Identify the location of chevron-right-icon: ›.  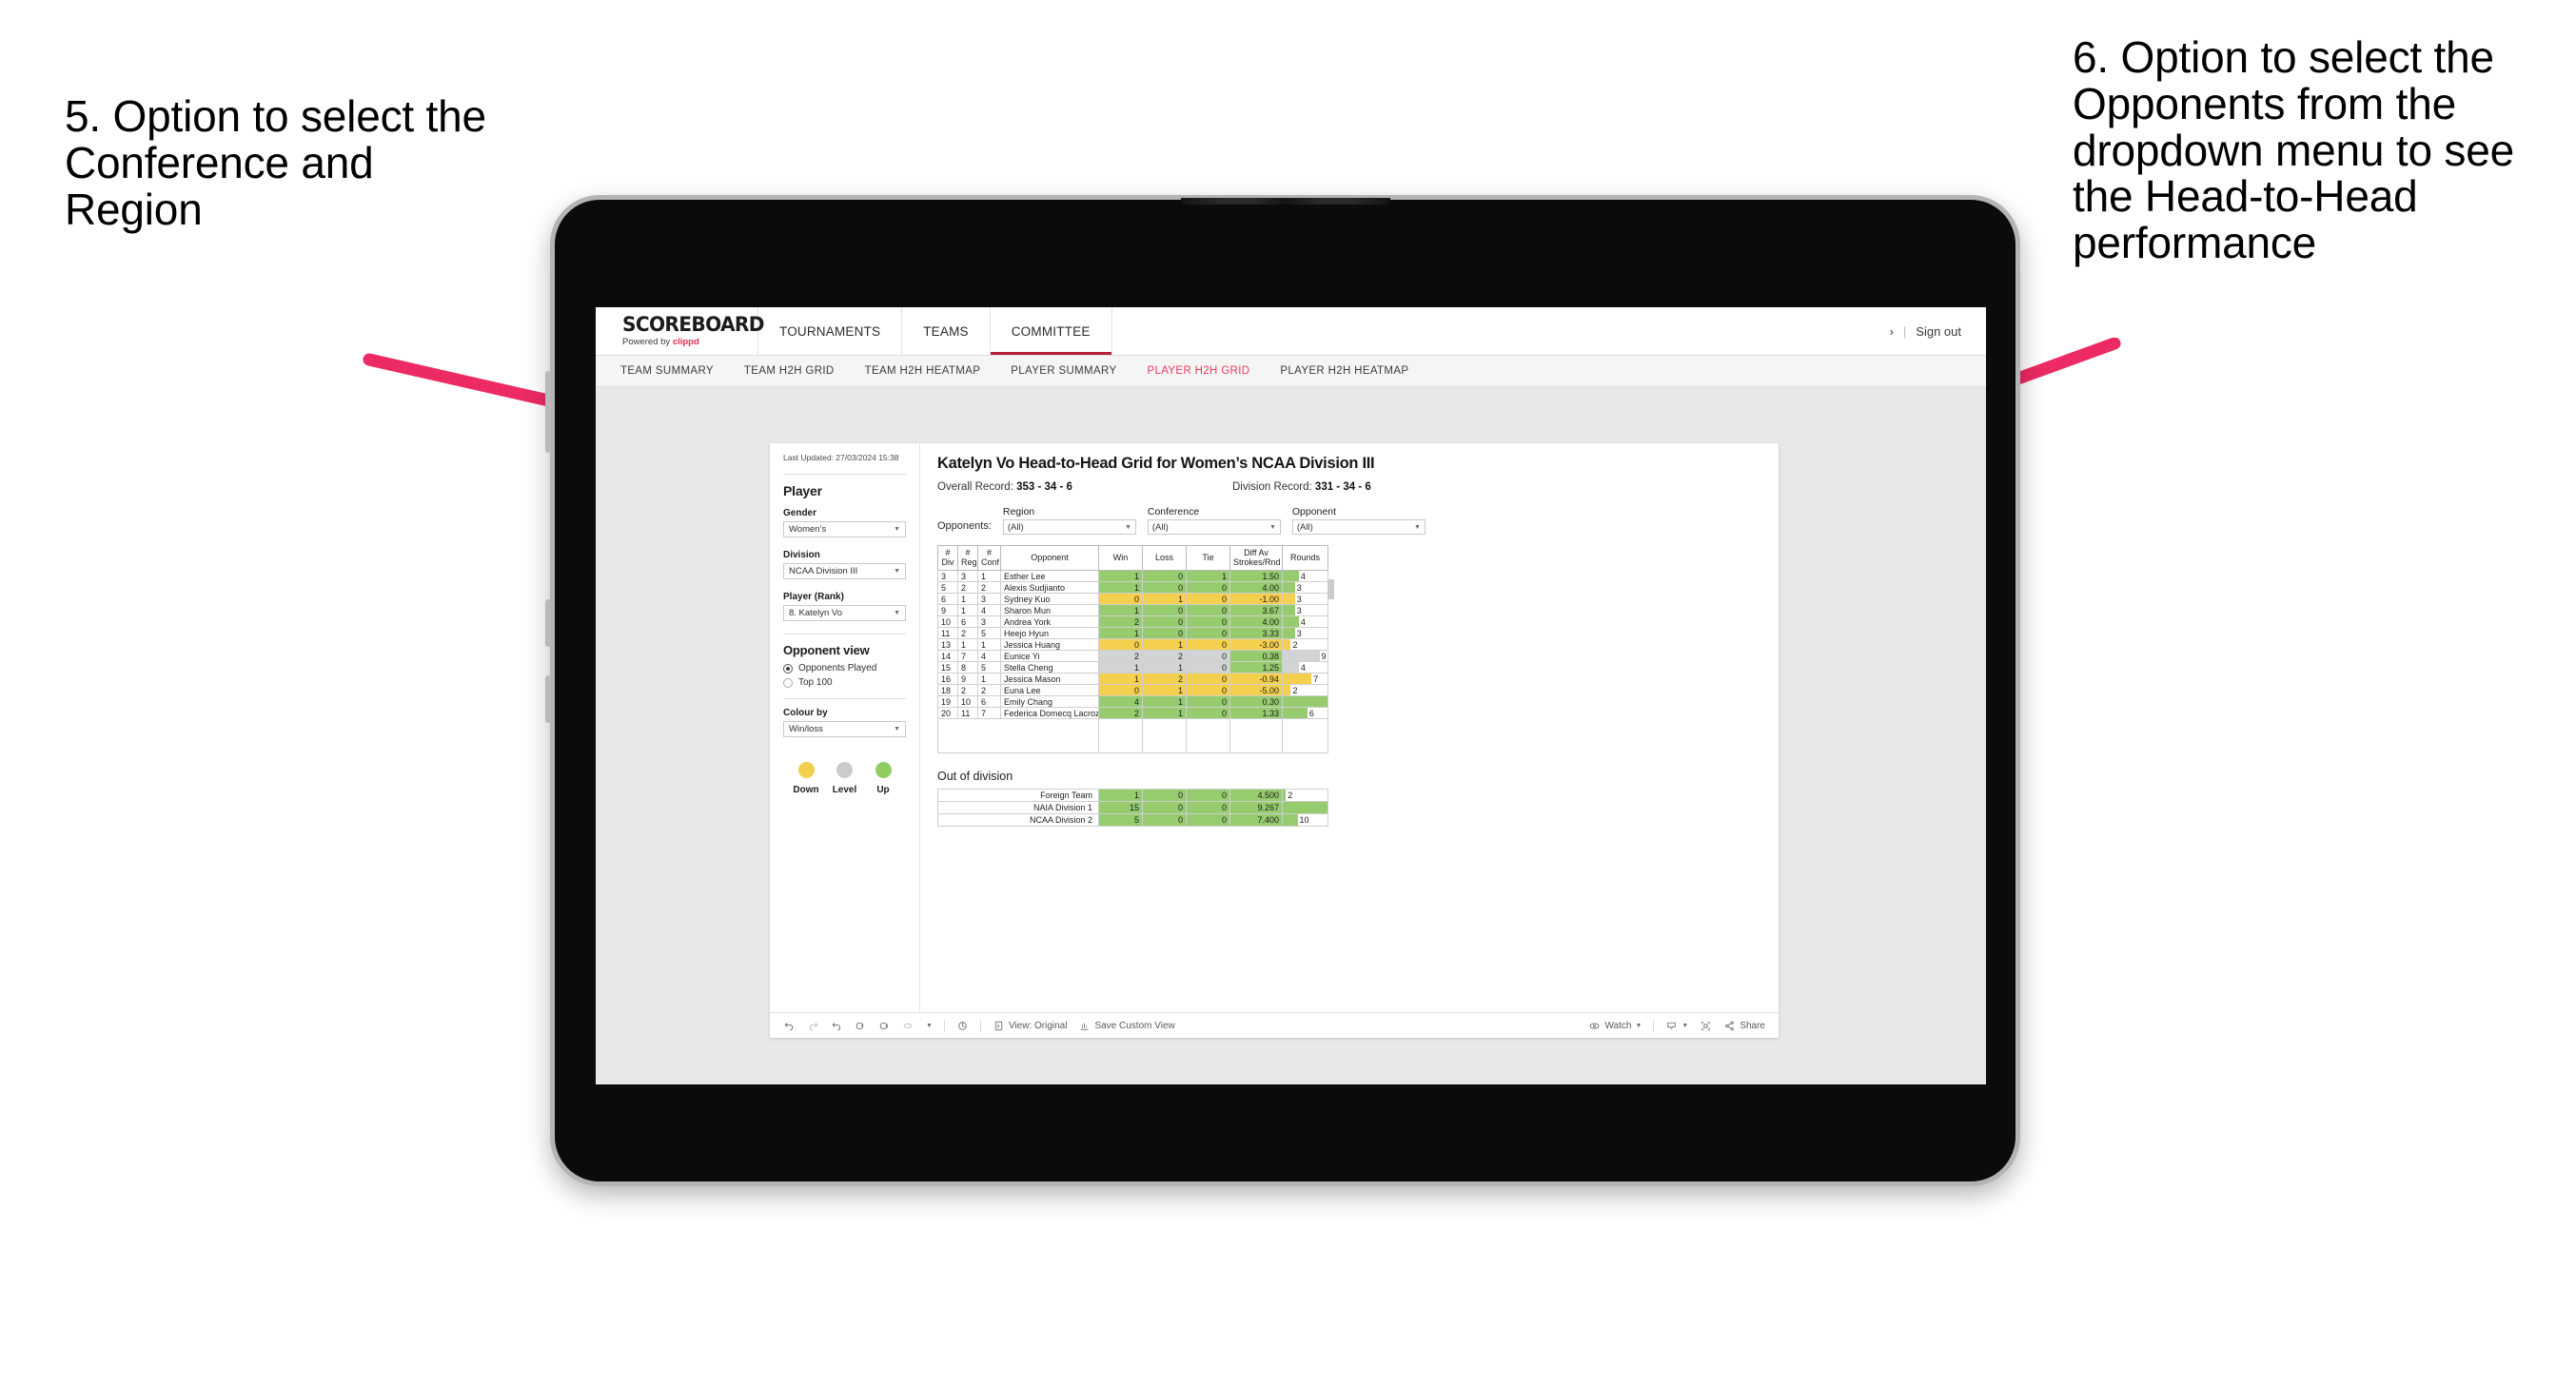
(1892, 331).